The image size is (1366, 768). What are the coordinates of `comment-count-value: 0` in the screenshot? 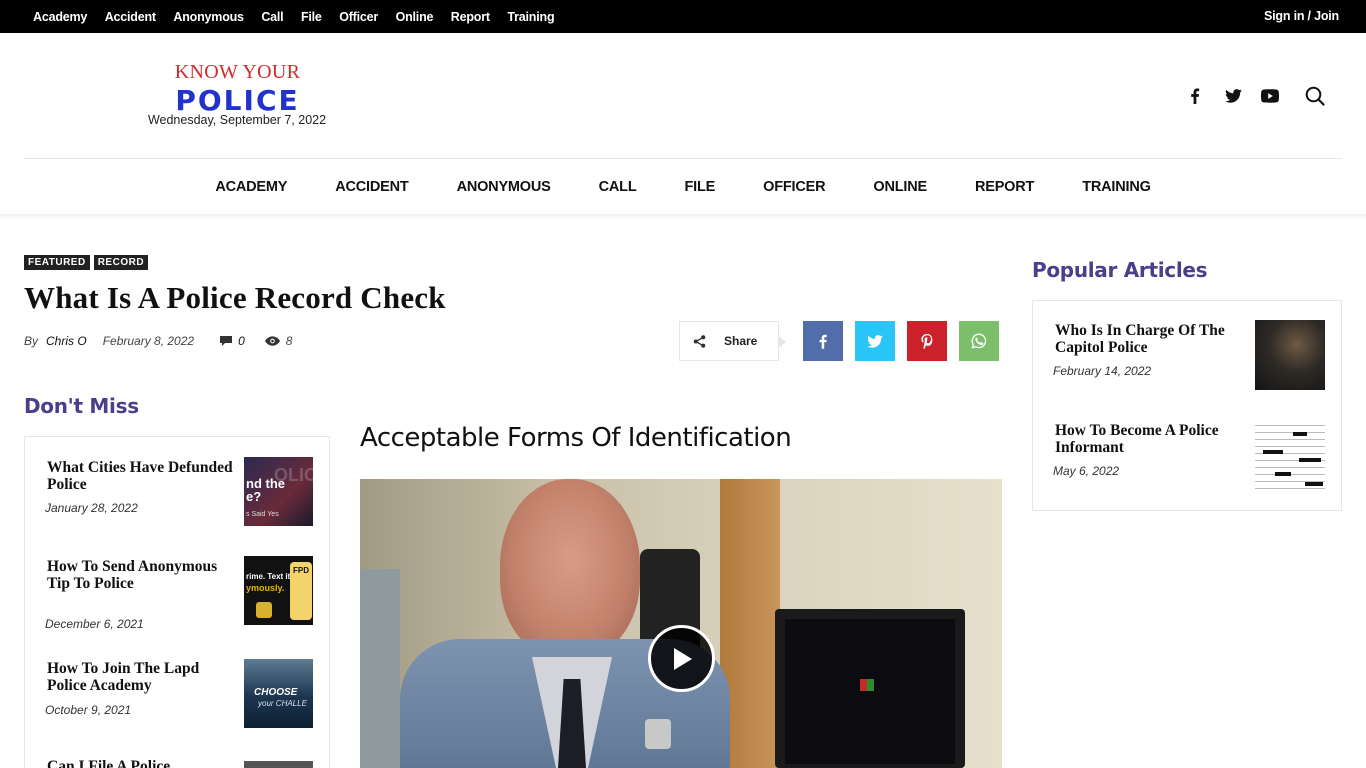 It's located at (241, 341).